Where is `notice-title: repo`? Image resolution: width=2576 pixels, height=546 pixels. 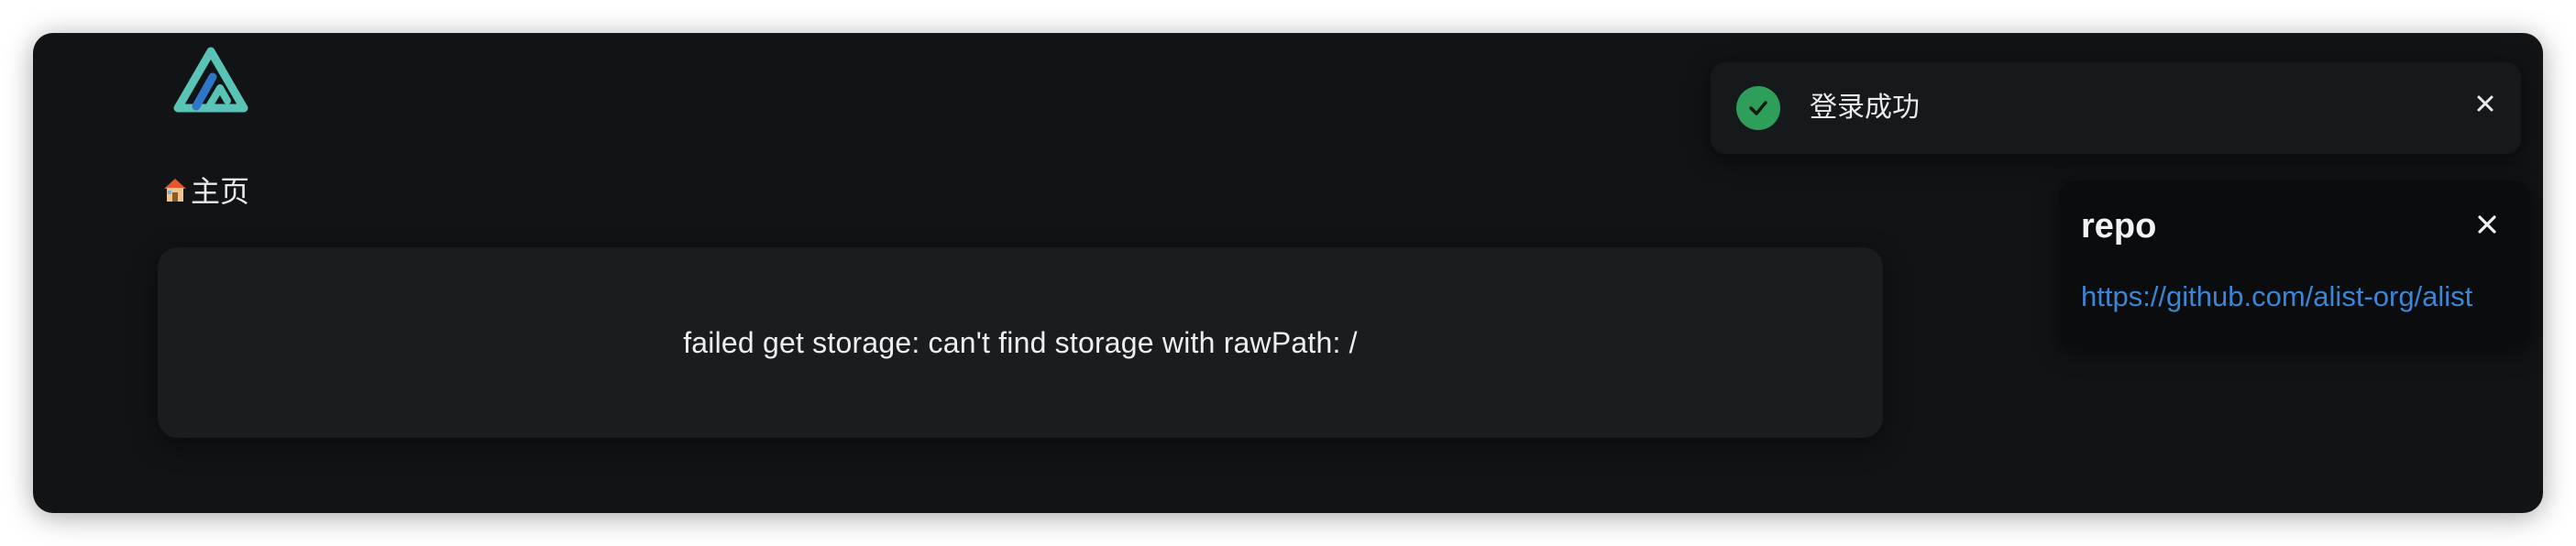
notice-title: repo is located at coordinates (2119, 226).